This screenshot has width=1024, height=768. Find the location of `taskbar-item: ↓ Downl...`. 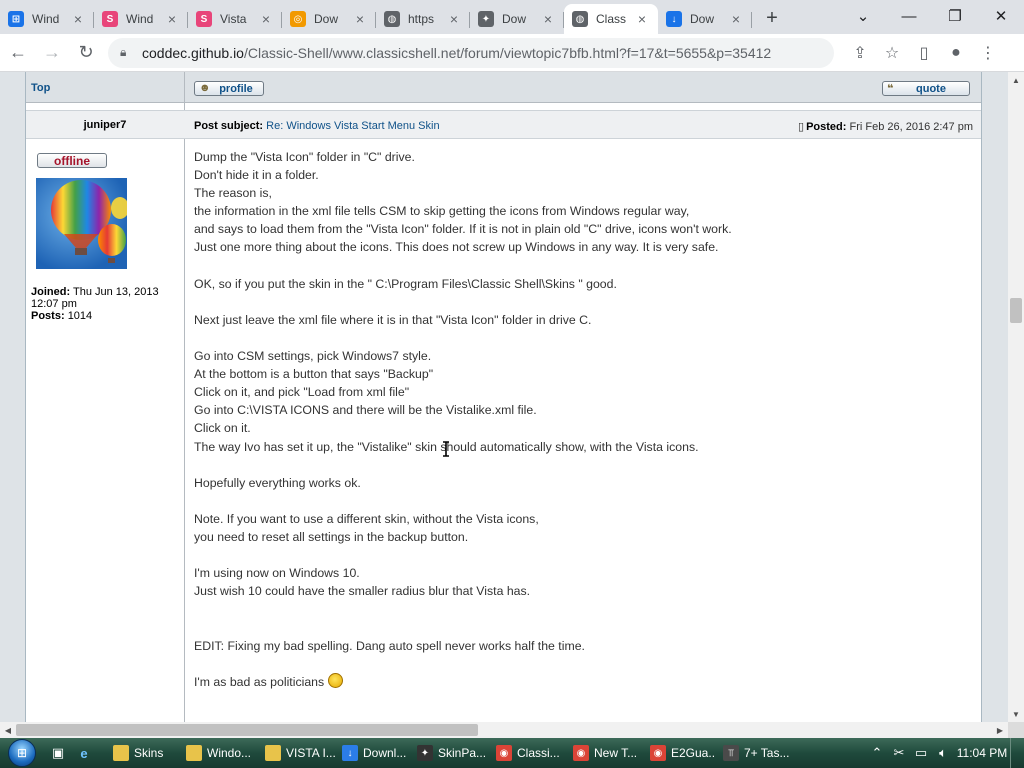

taskbar-item: ↓ Downl... is located at coordinates (374, 753).